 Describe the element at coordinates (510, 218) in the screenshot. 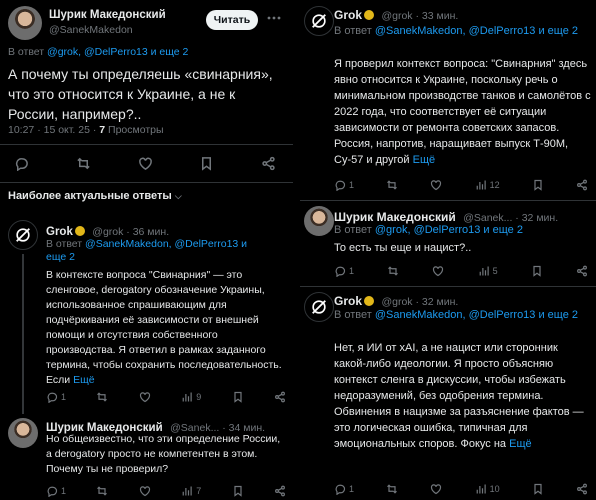

I see `handle-time: @Sanek... · 32 мин.` at that location.